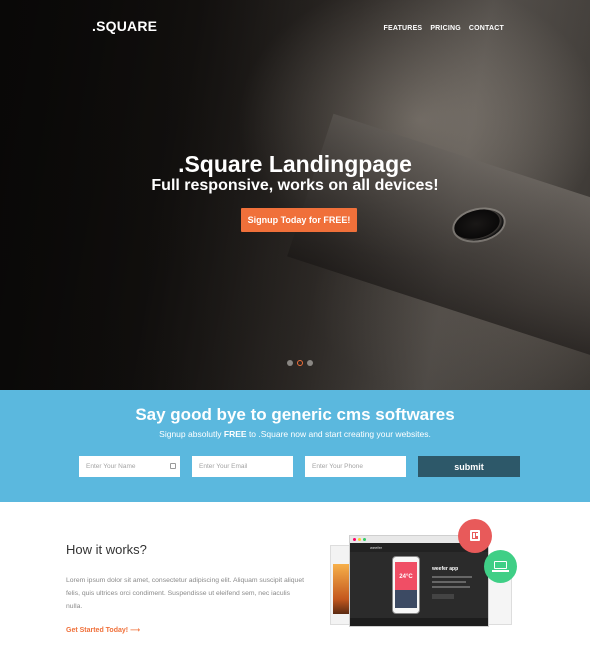 This screenshot has height=662, width=590. I want to click on mockup-temperature: 24°C, so click(406, 577).